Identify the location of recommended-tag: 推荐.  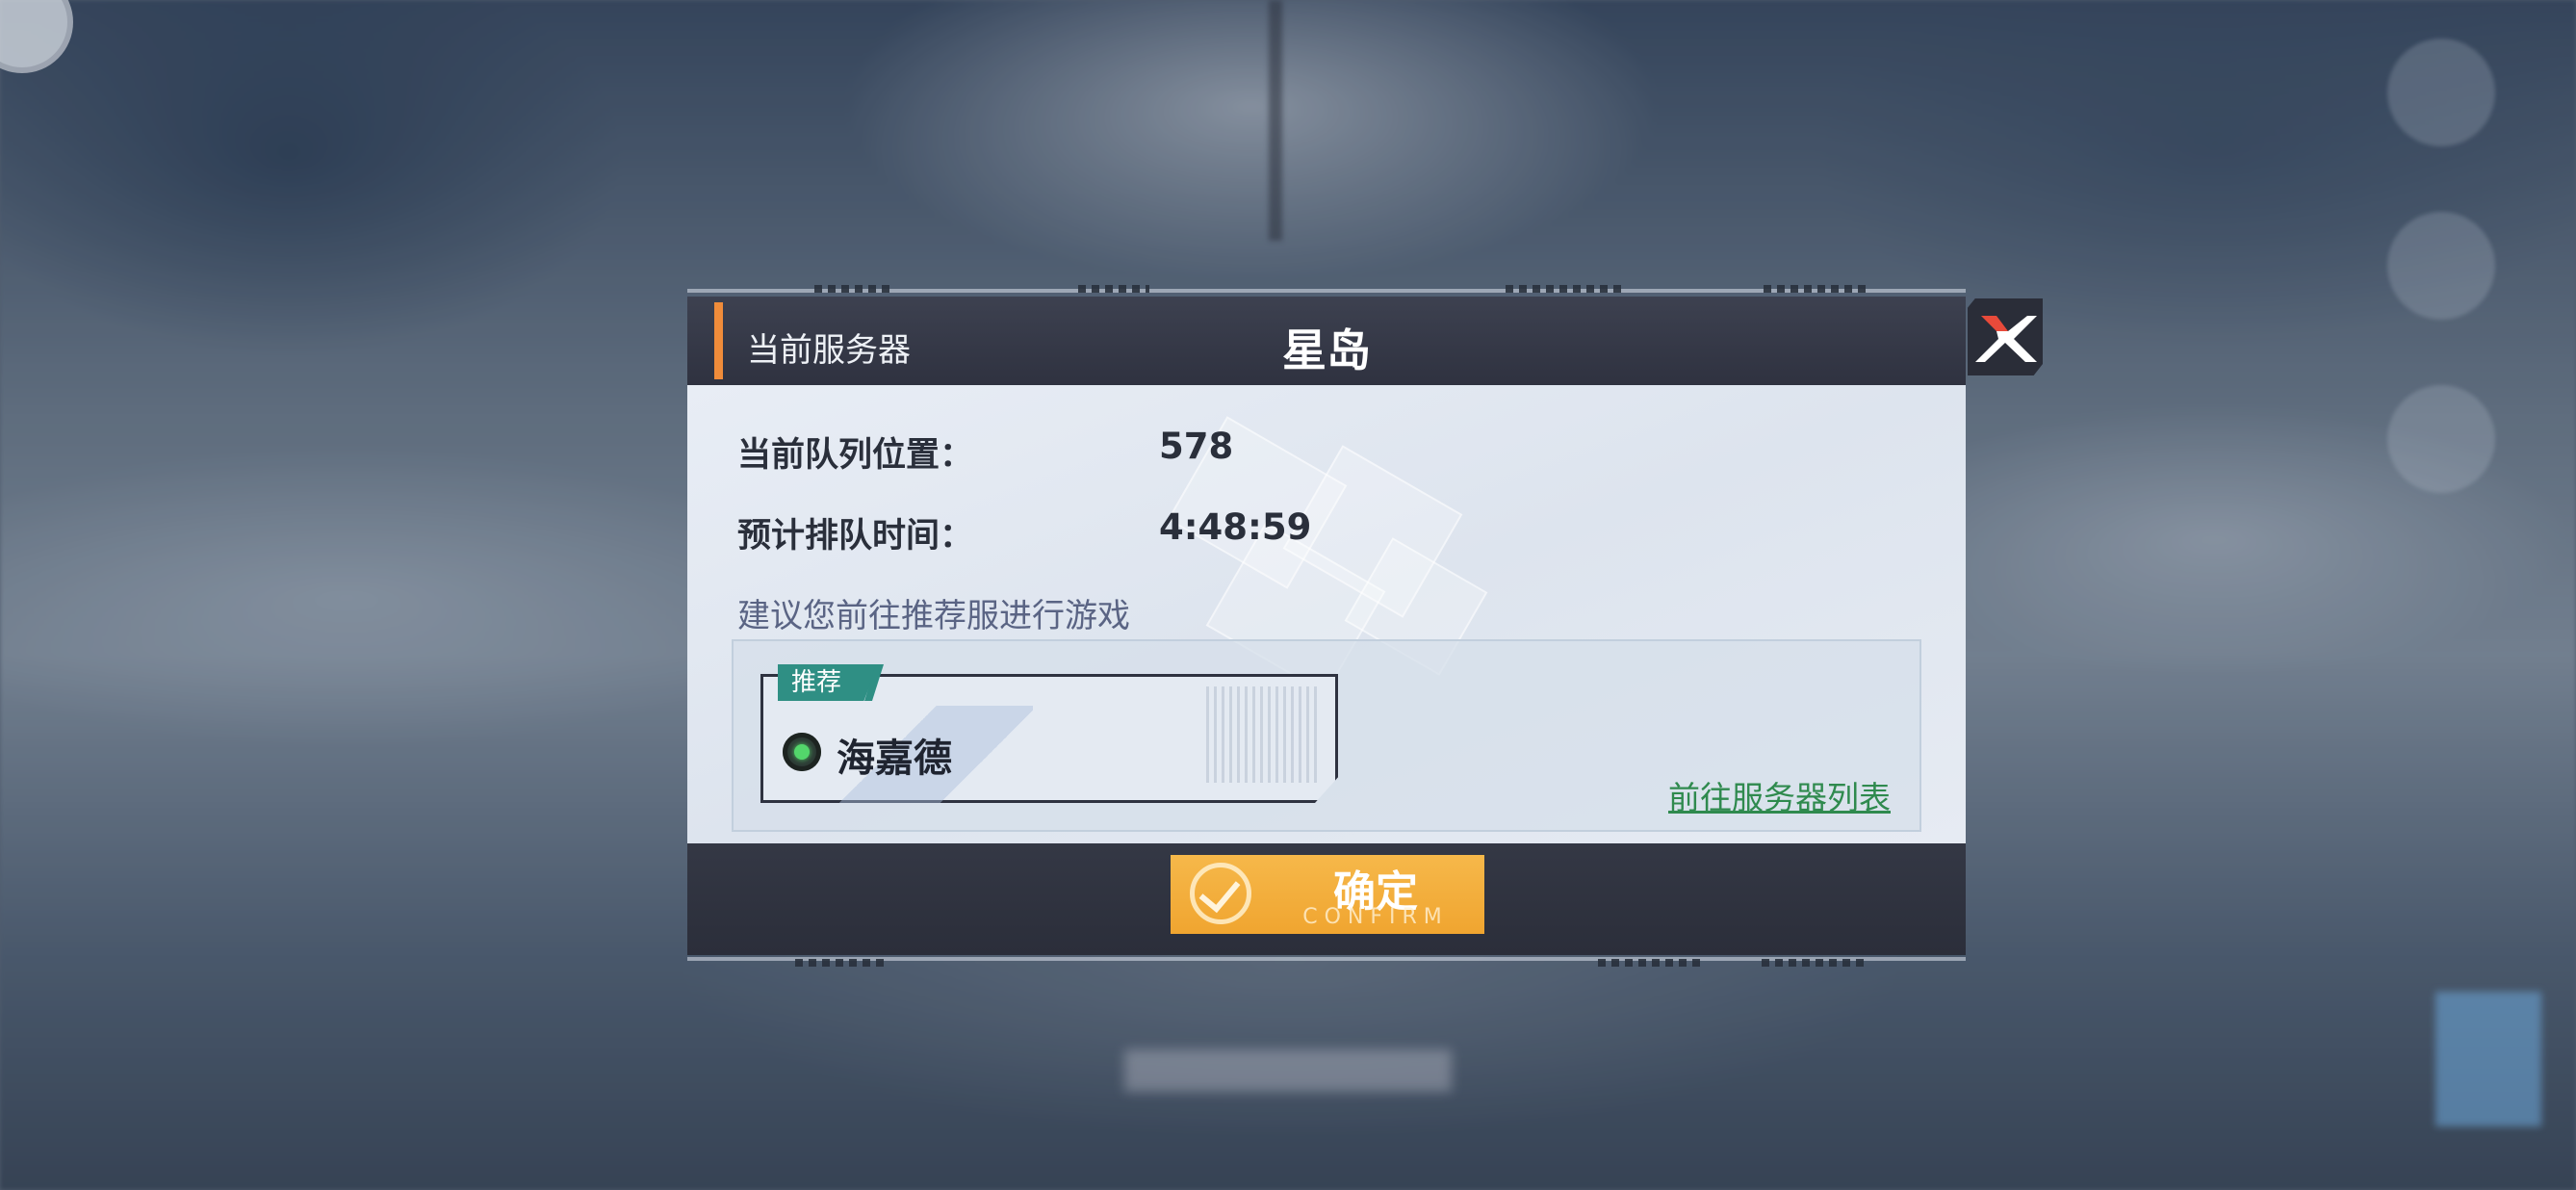
(828, 683).